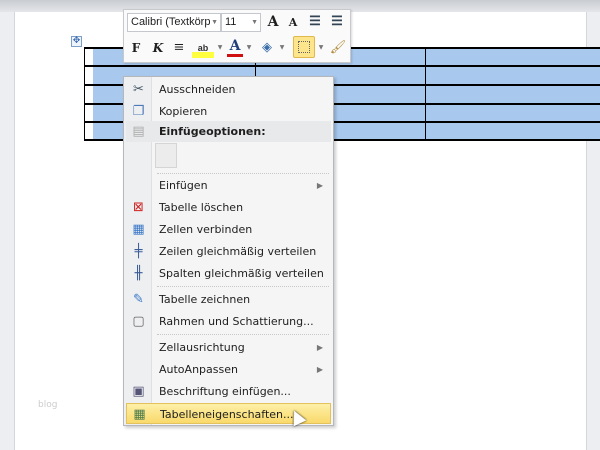 This screenshot has height=450, width=600. What do you see at coordinates (138, 251) in the screenshot?
I see `distribute-rows-icon: ╪` at bounding box center [138, 251].